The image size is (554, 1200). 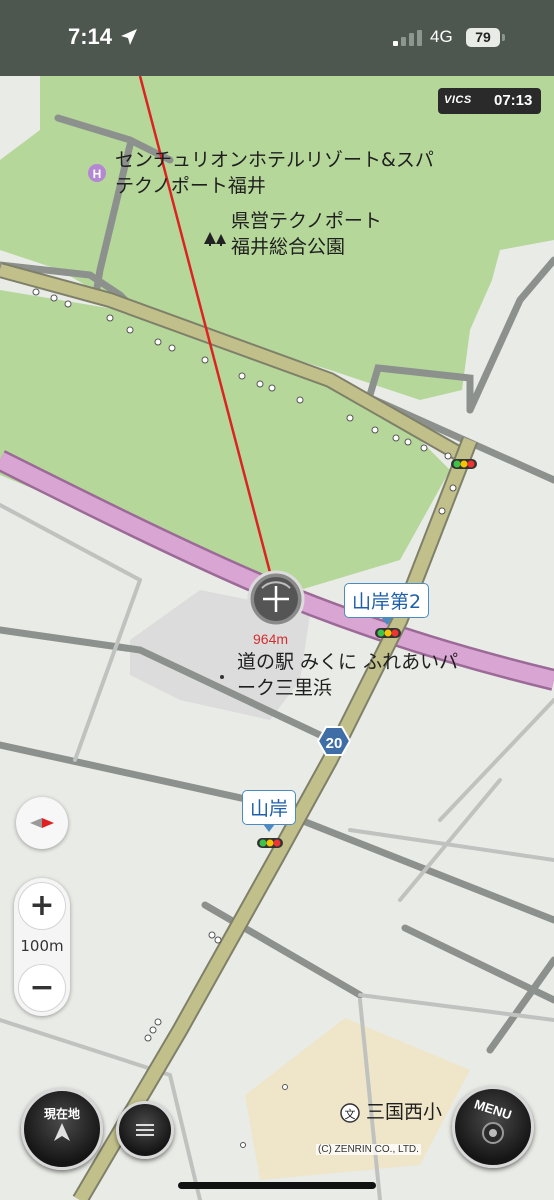 What do you see at coordinates (62, 1132) in the screenshot?
I see `navigation-arrow-icon` at bounding box center [62, 1132].